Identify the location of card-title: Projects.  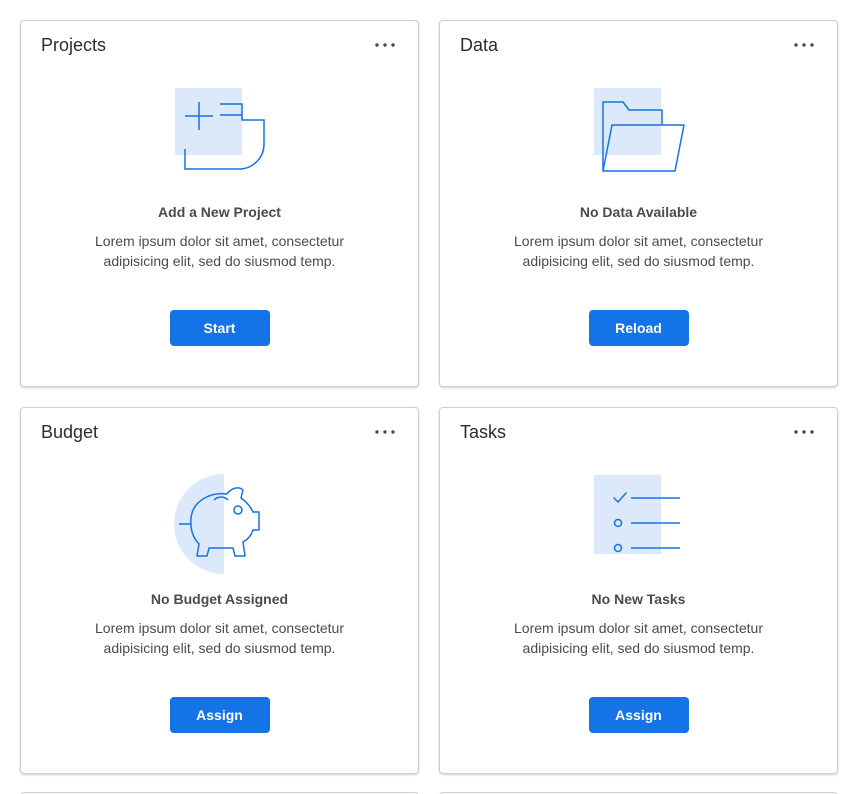
(74, 45).